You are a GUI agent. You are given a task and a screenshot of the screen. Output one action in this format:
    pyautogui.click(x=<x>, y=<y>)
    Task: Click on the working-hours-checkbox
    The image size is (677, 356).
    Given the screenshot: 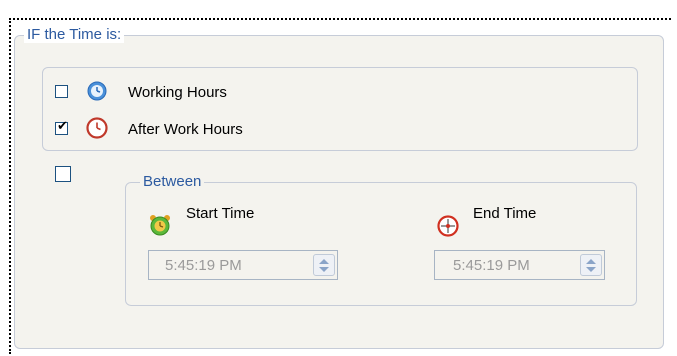 What is the action you would take?
    pyautogui.click(x=61, y=91)
    